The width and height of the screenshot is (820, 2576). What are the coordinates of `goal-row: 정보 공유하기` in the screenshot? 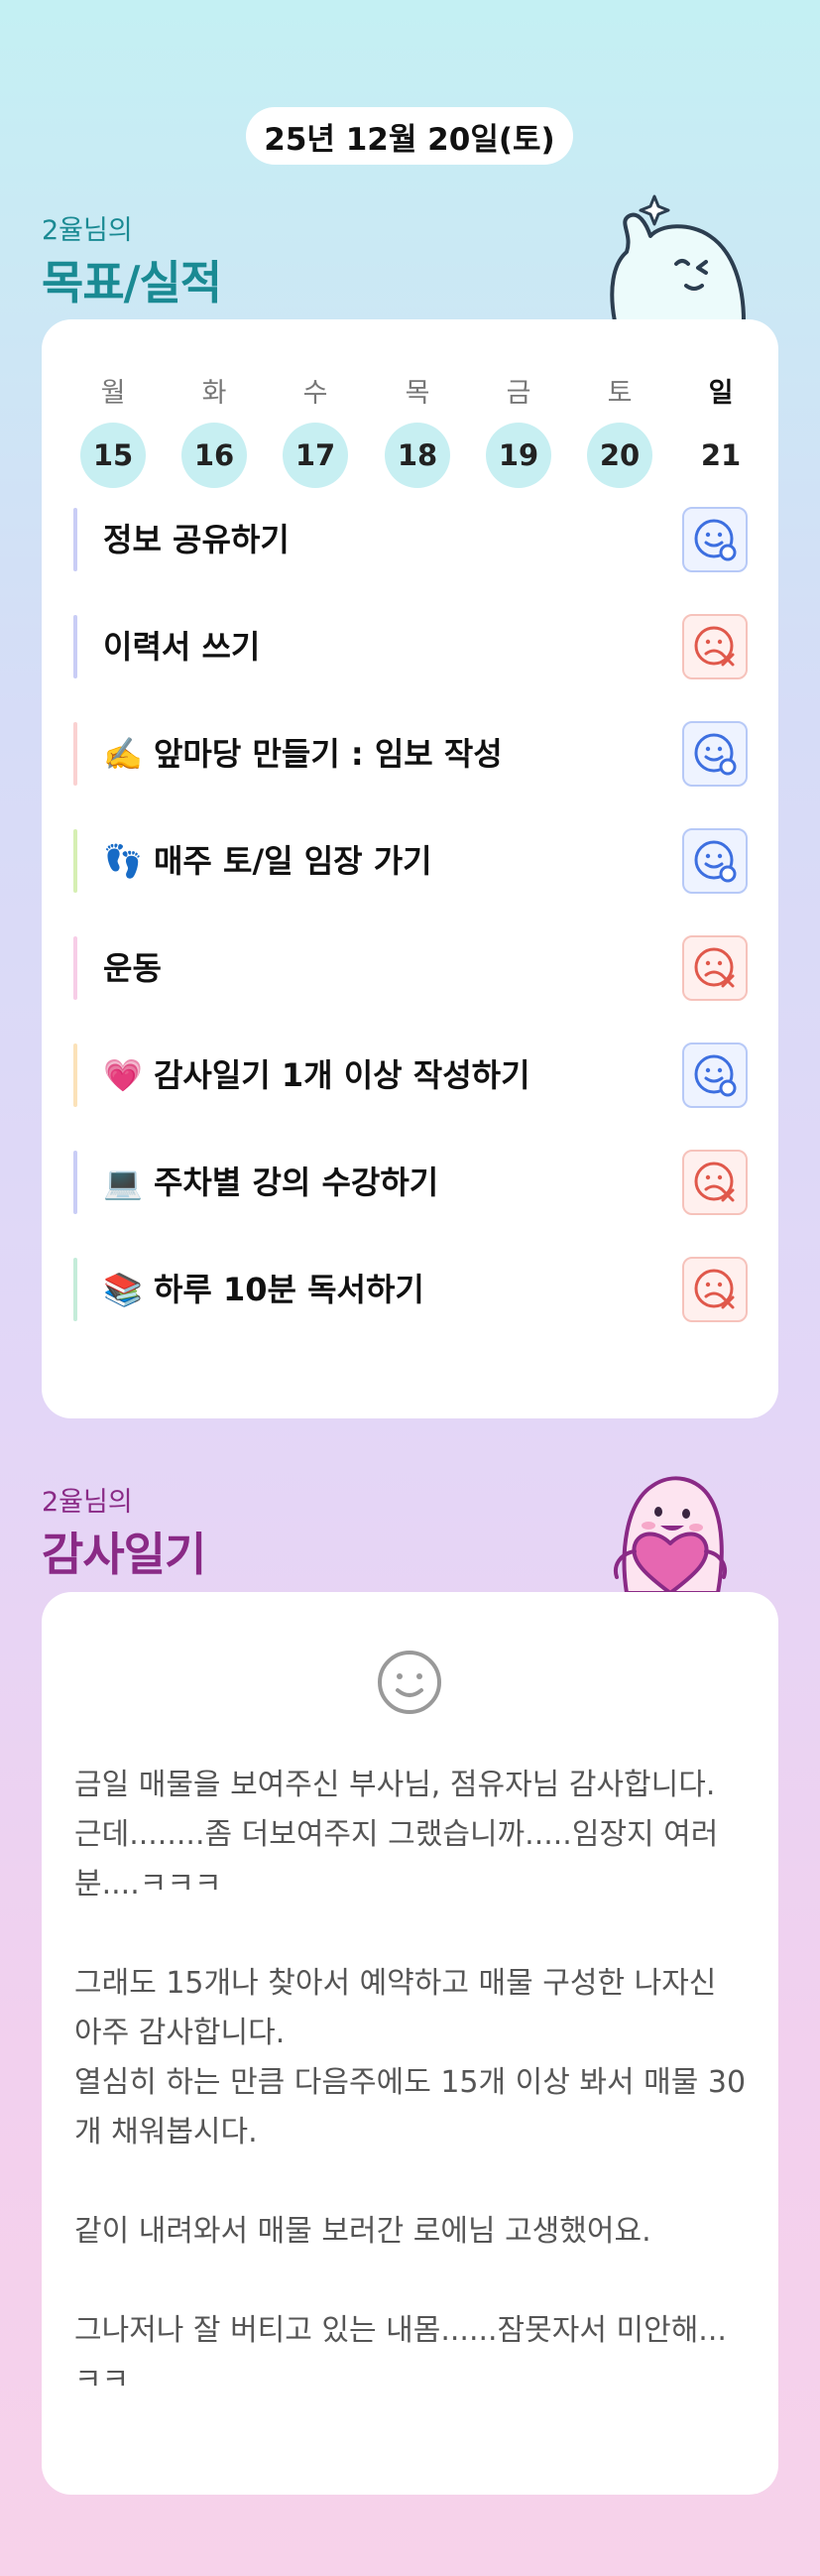 It's located at (410, 539).